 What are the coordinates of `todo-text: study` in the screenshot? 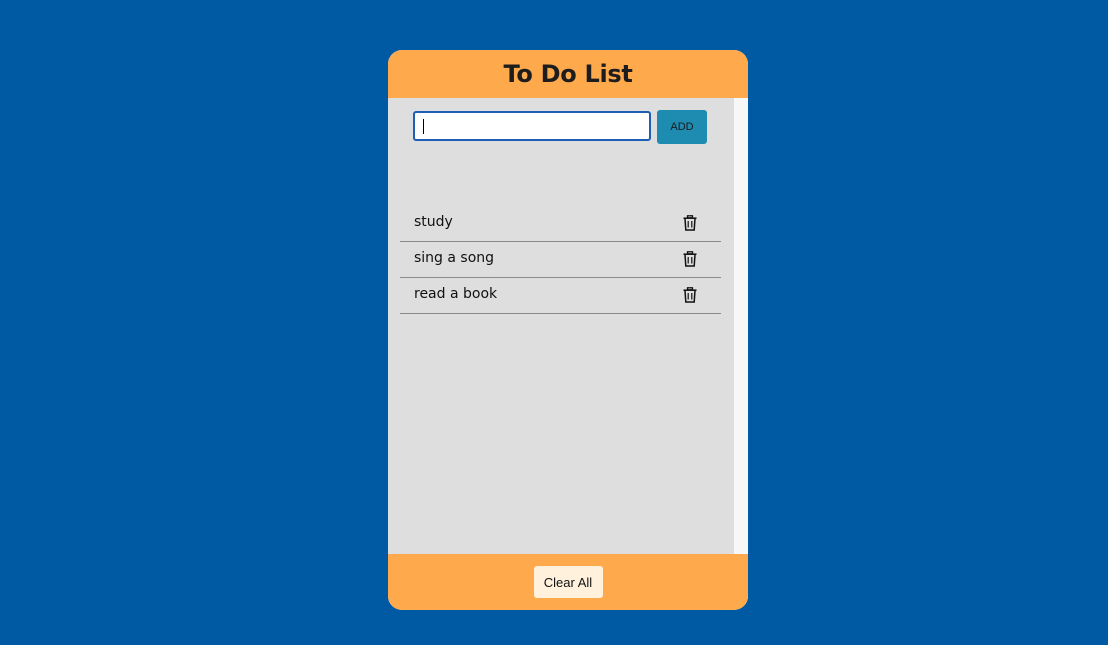 It's located at (433, 222).